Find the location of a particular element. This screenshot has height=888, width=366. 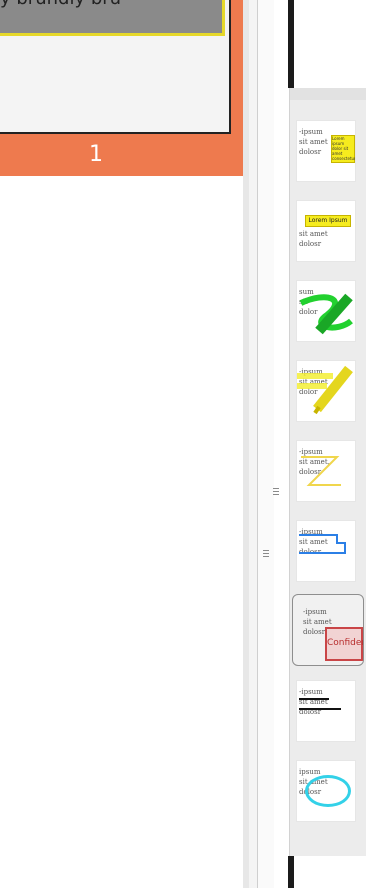

style-item-circle: ipsum sit amet dolosr is located at coordinates (326, 791).